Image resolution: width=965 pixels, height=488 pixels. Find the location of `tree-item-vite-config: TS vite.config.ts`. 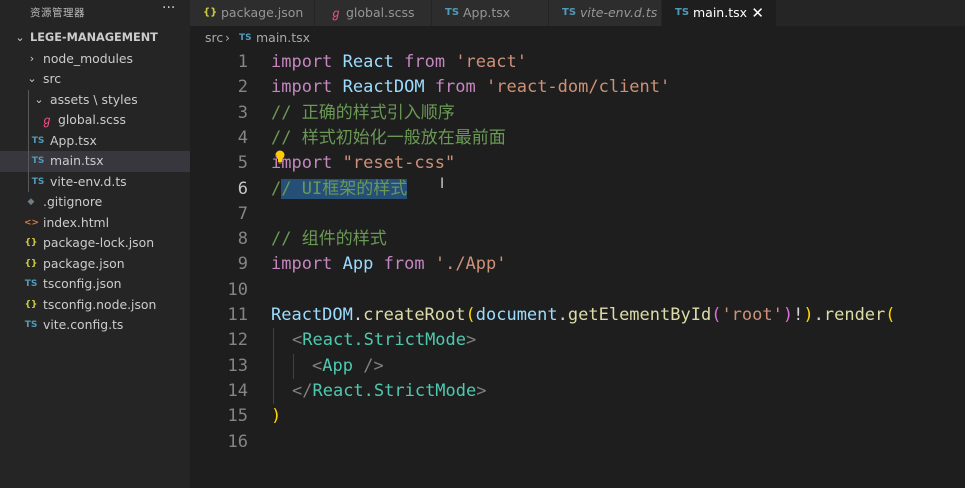

tree-item-vite-config: TS vite.config.ts is located at coordinates (95, 325).